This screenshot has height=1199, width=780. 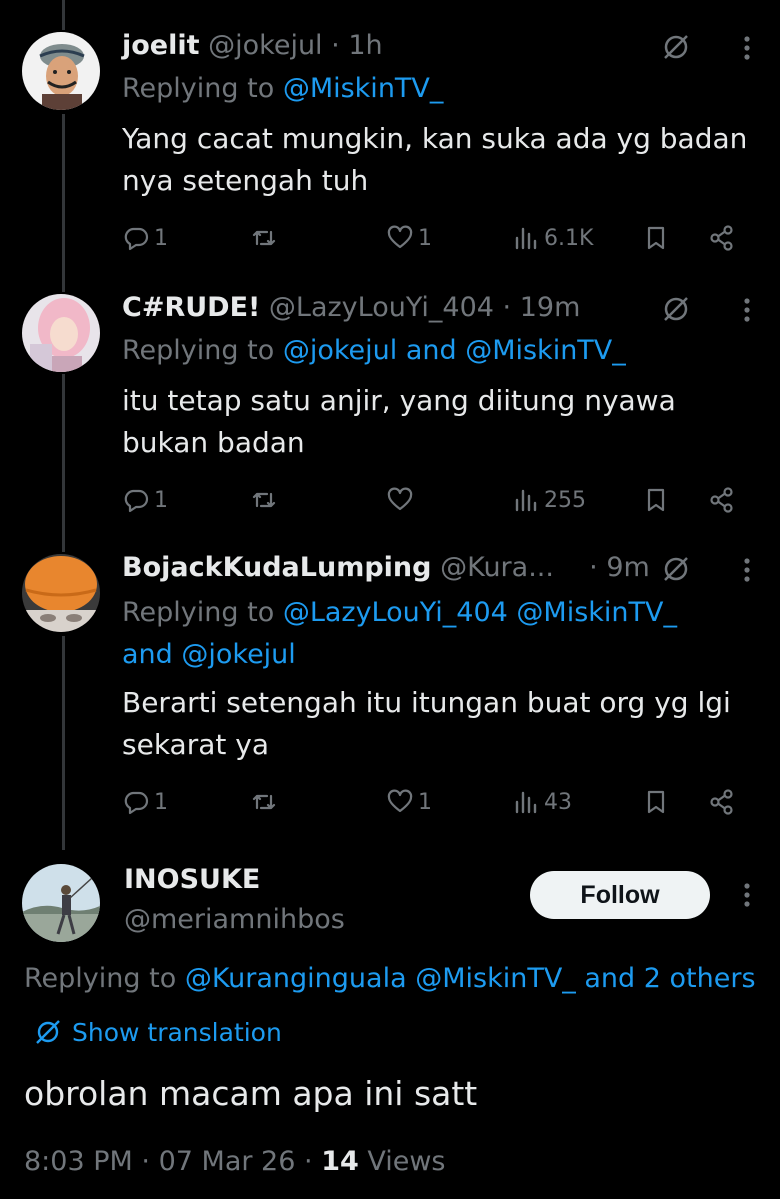 I want to click on views-count: 255, so click(x=565, y=500).